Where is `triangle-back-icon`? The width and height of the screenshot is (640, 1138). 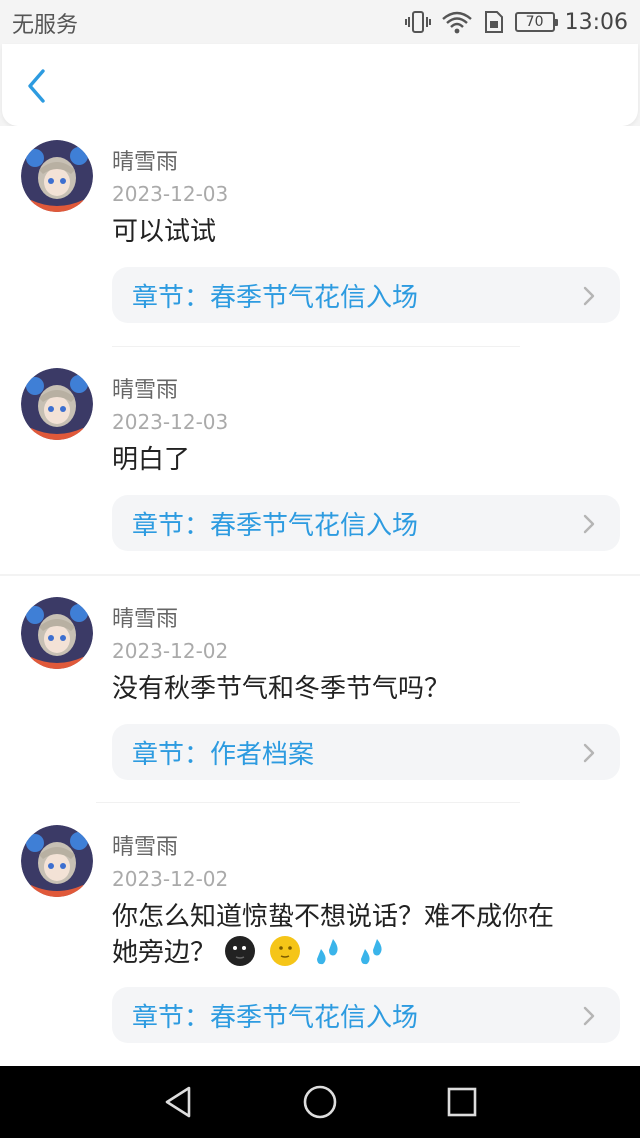
triangle-back-icon is located at coordinates (178, 1102).